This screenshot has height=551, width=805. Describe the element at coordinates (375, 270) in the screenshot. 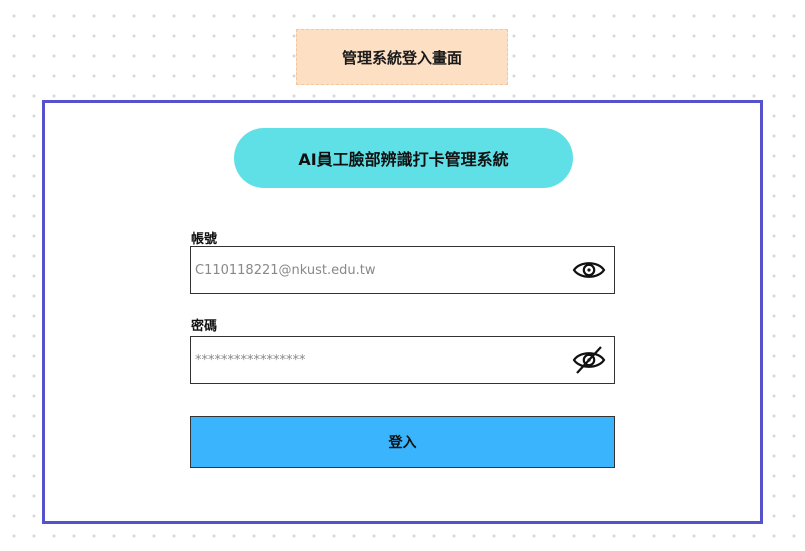

I see `account-input` at that location.